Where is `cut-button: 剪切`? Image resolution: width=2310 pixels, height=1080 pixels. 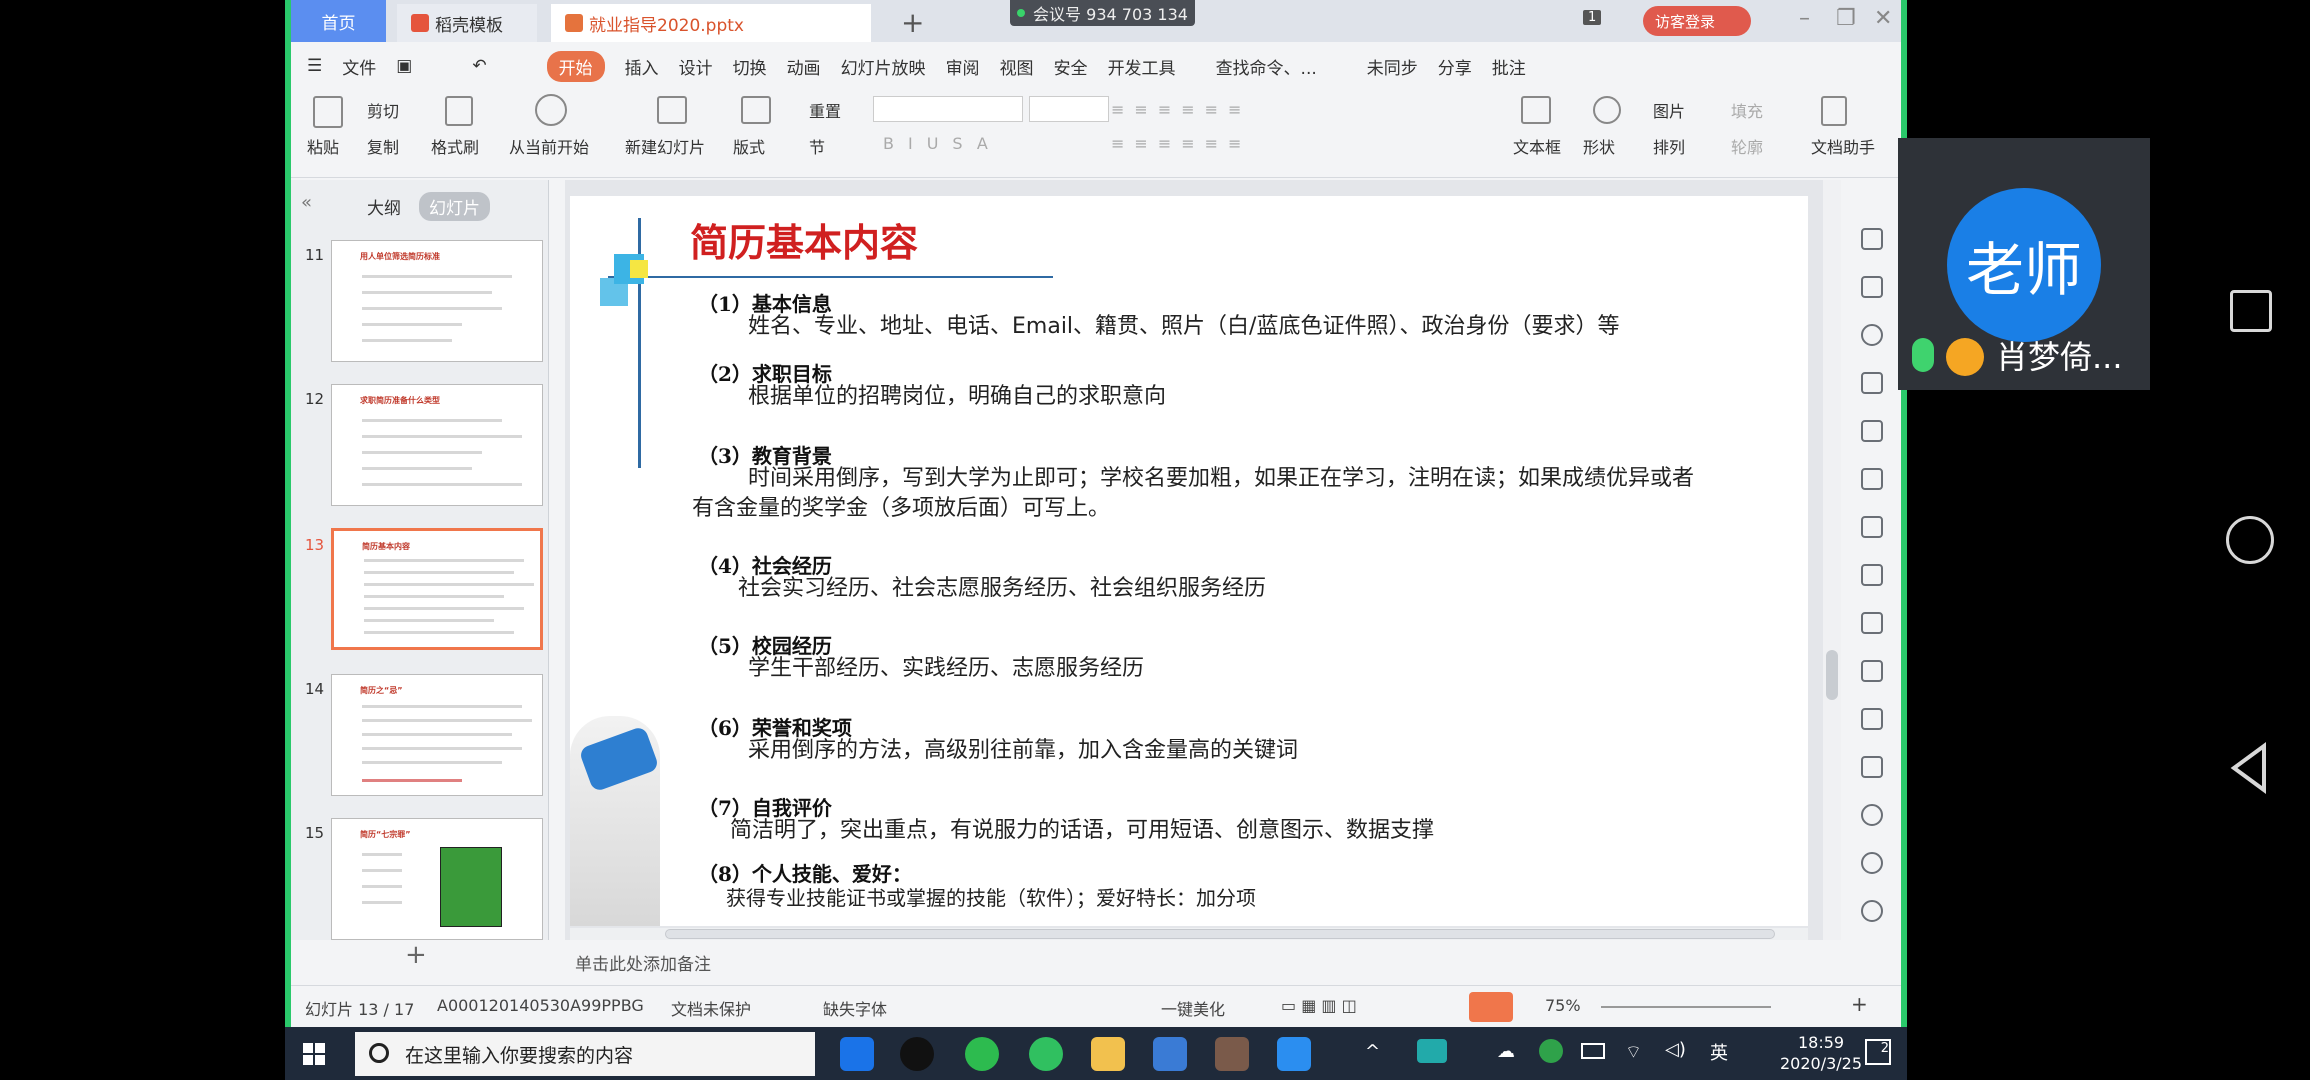 cut-button: 剪切 is located at coordinates (383, 110).